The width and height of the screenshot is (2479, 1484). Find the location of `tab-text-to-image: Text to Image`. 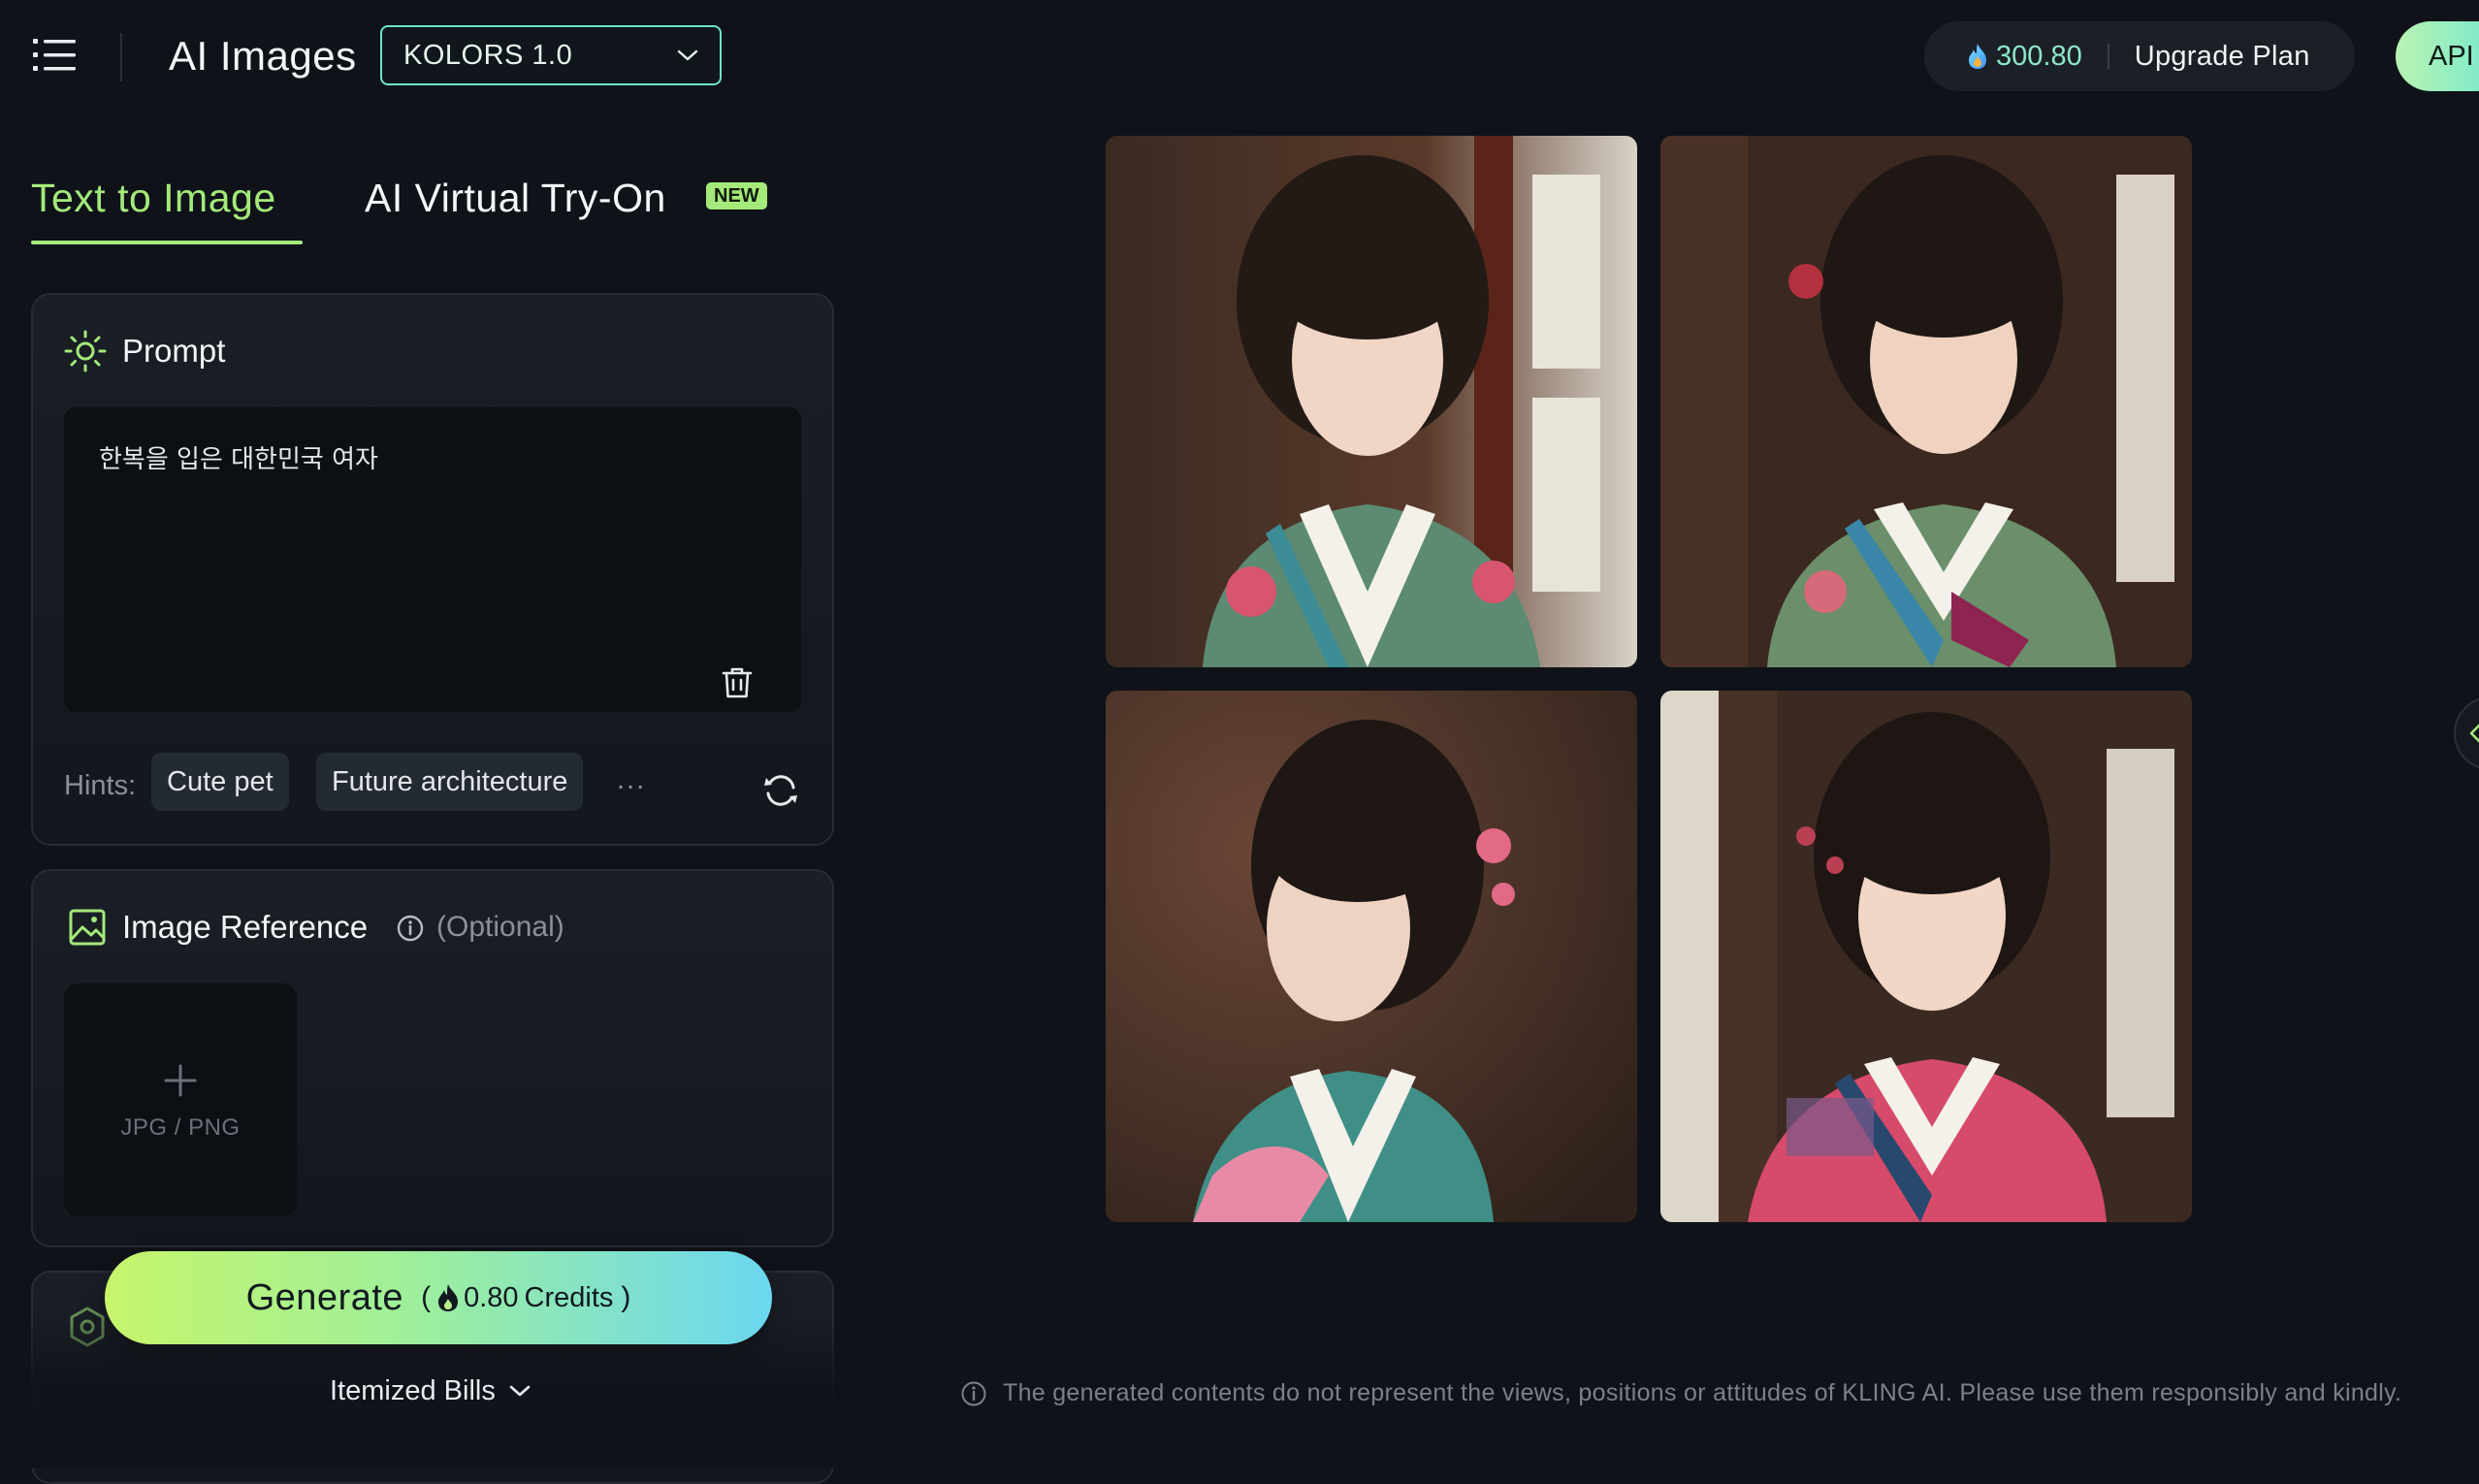

tab-text-to-image: Text to Image is located at coordinates (153, 198).